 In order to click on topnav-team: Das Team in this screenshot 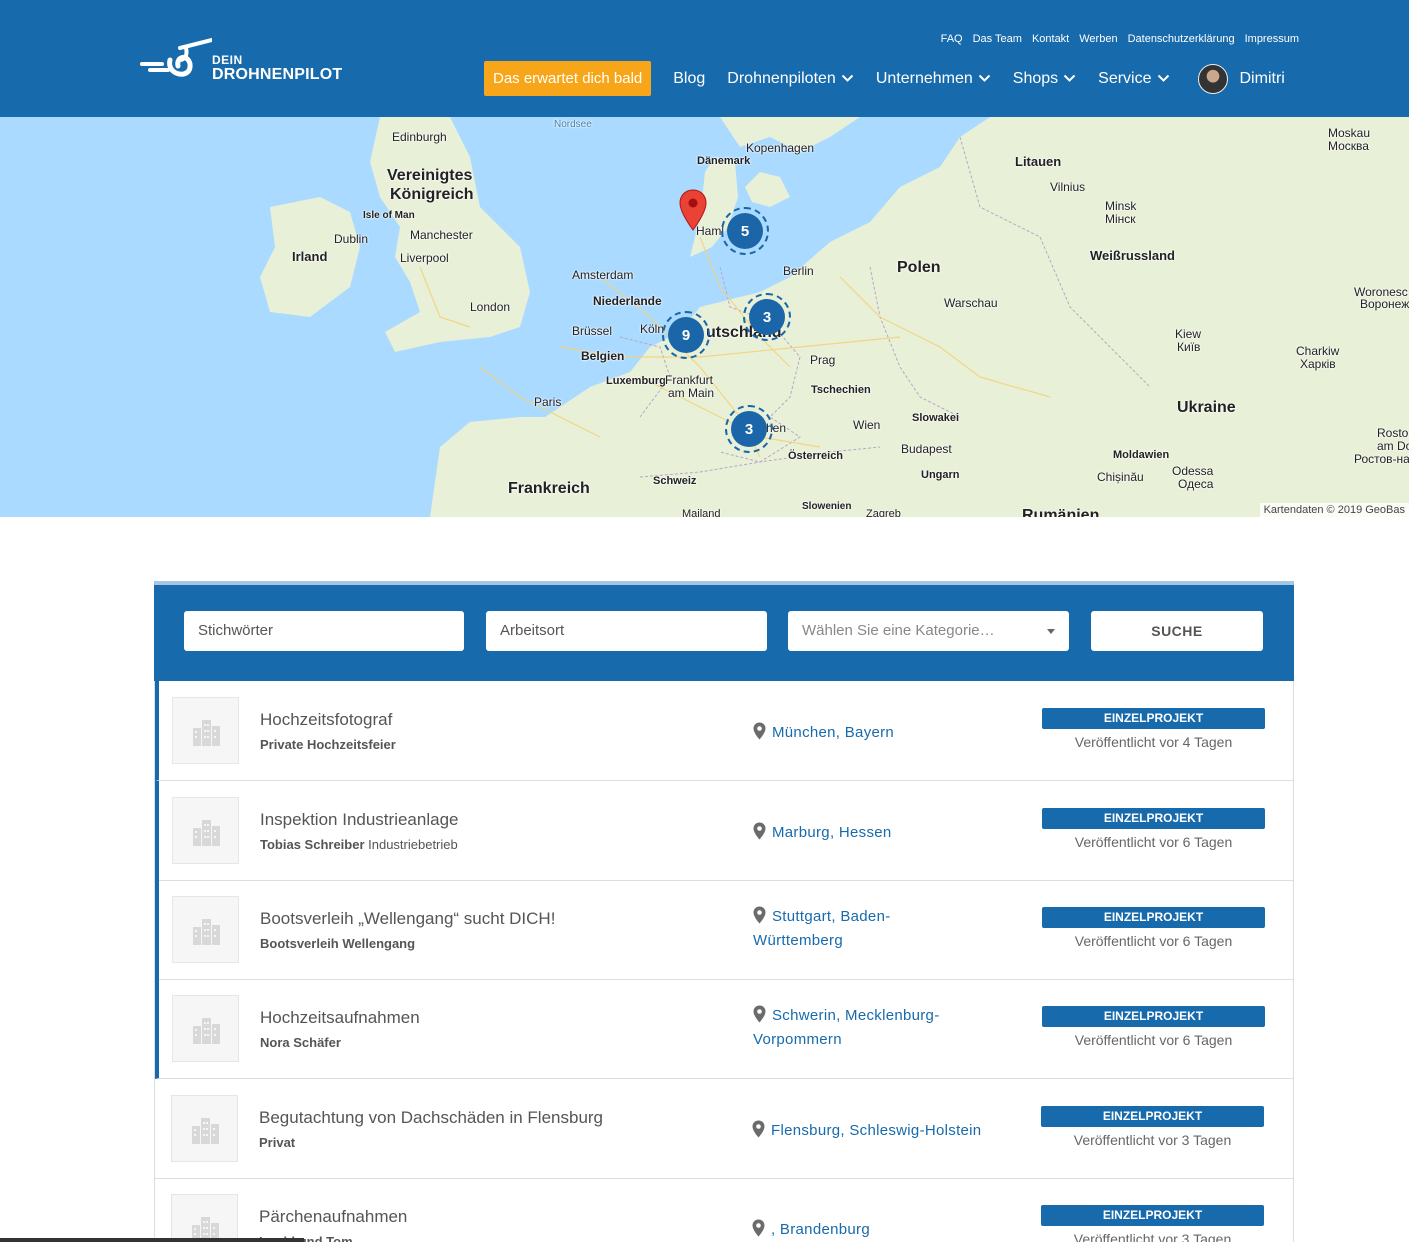, I will do `click(997, 39)`.